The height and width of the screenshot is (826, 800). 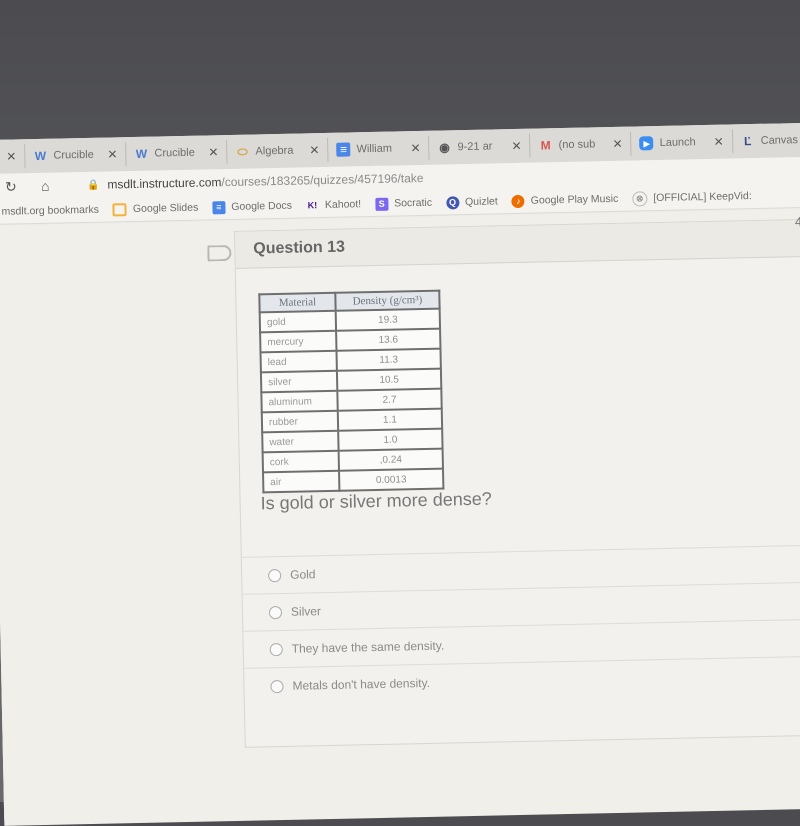 What do you see at coordinates (165, 208) in the screenshot?
I see `bookmark-label: Google Slides` at bounding box center [165, 208].